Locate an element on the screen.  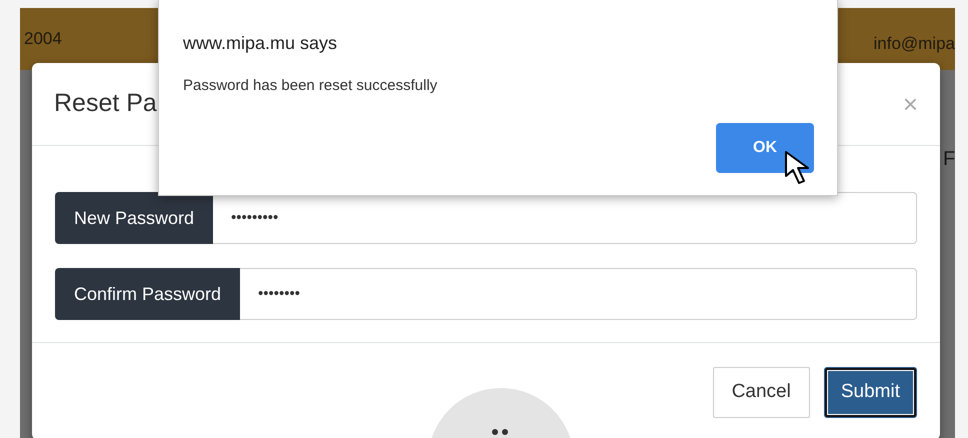
cancel-button: Cancel is located at coordinates (761, 392).